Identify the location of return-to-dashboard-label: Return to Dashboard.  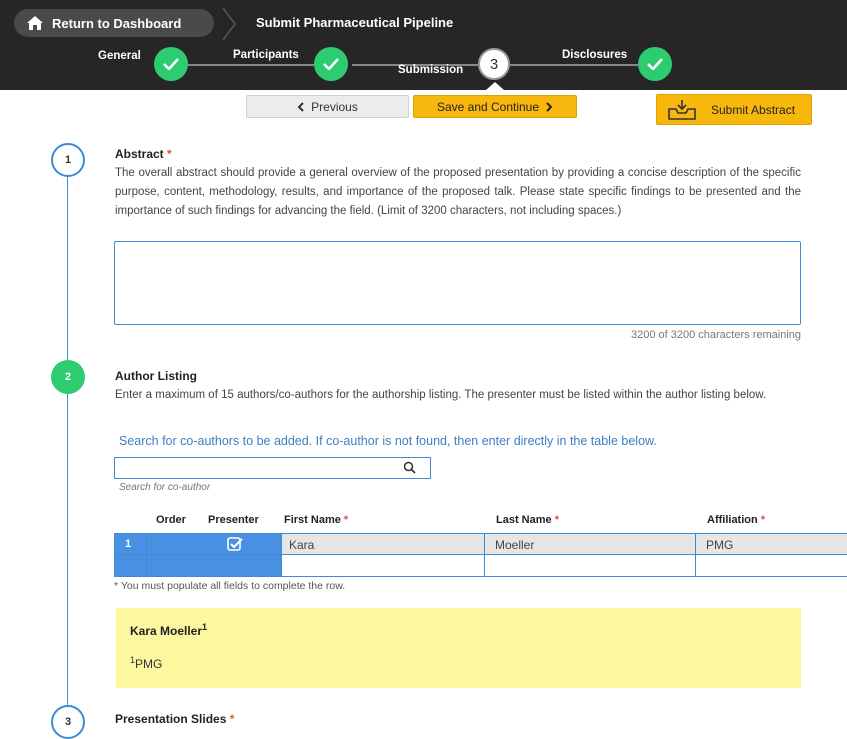
(117, 23).